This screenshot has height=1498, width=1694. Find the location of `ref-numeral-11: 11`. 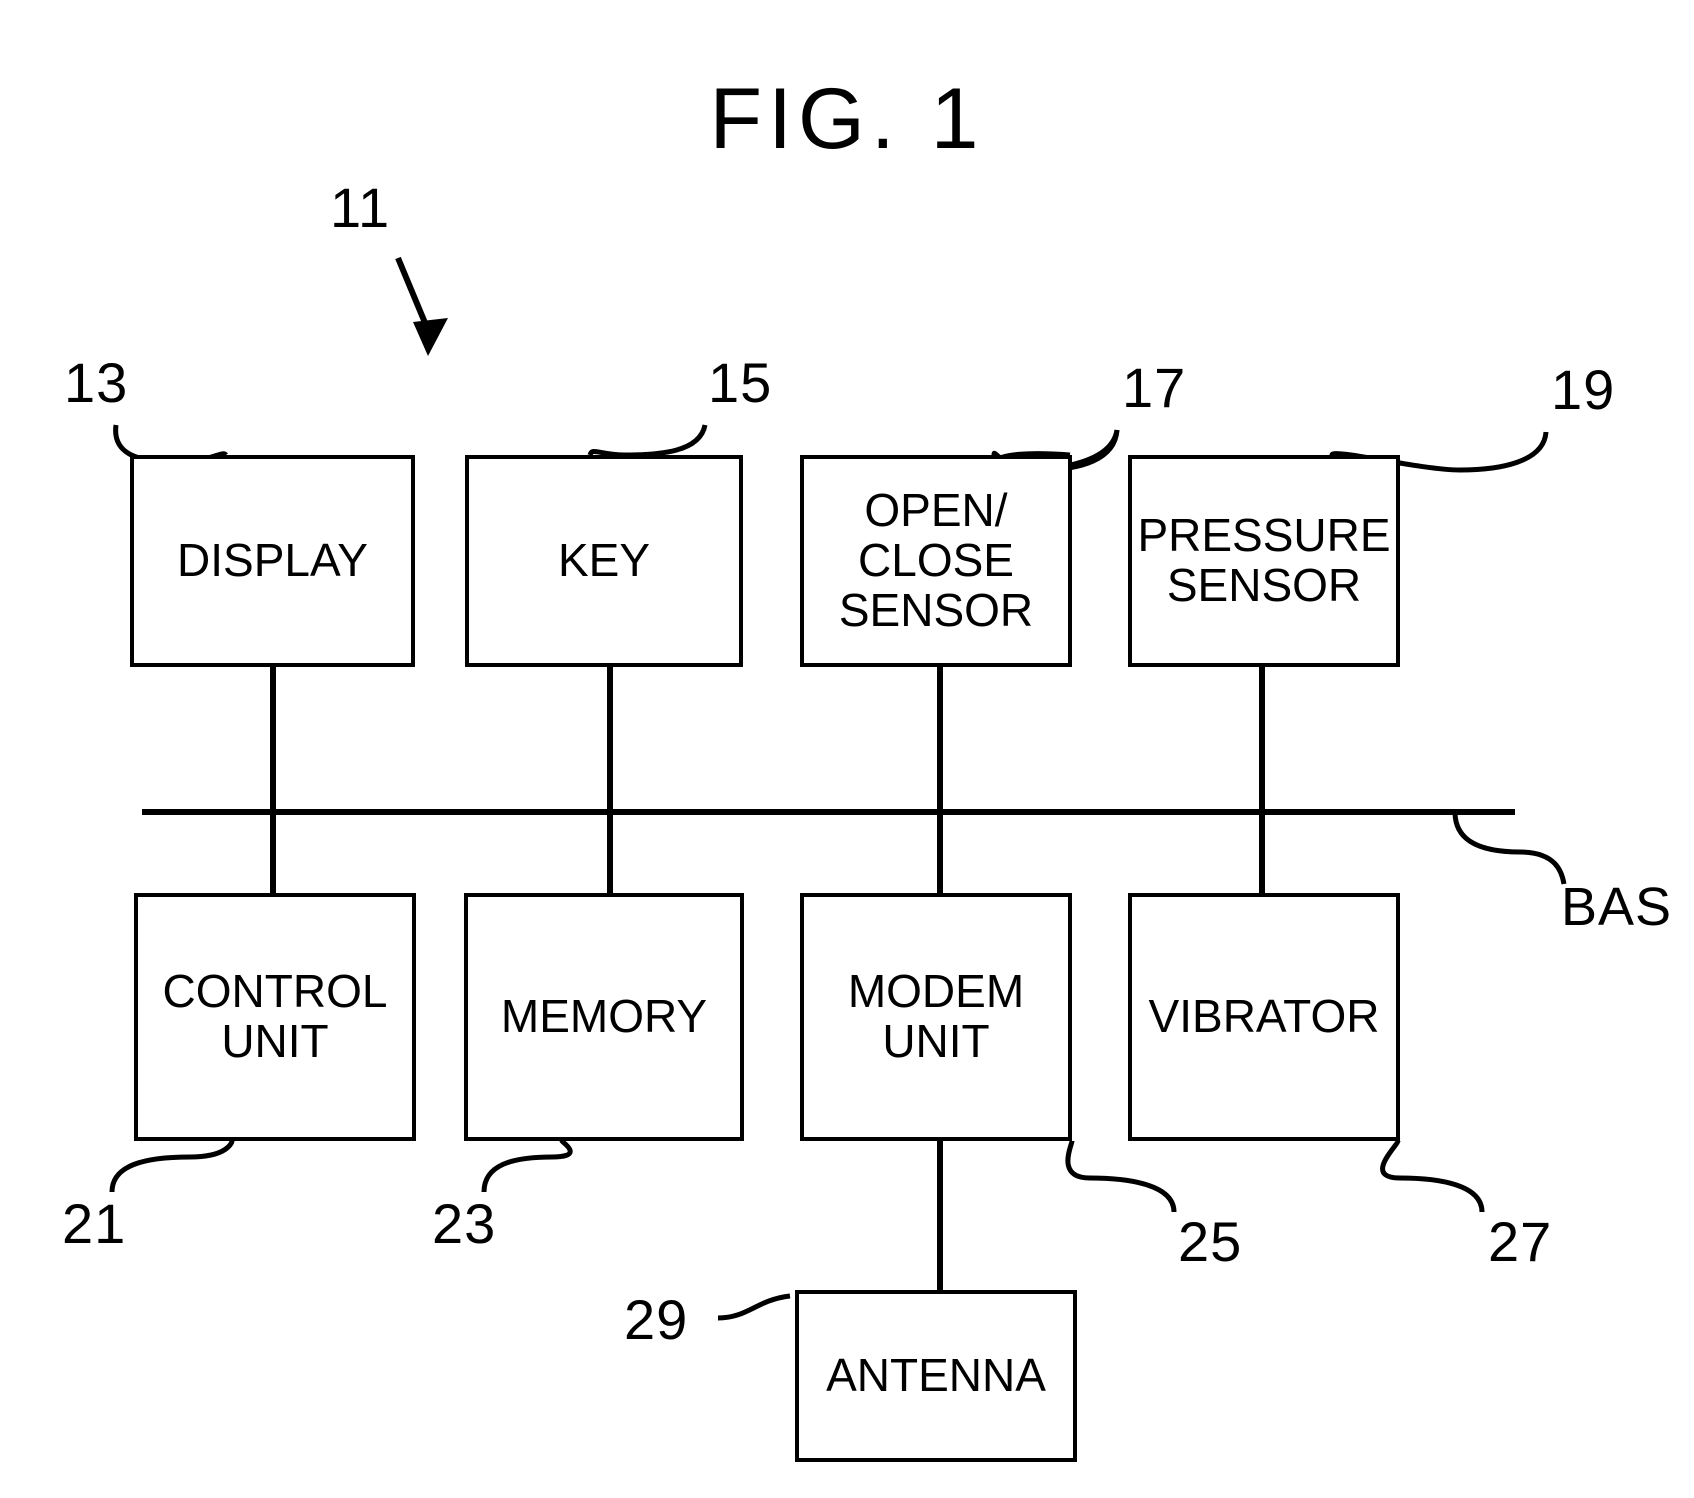

ref-numeral-11: 11 is located at coordinates (360, 207).